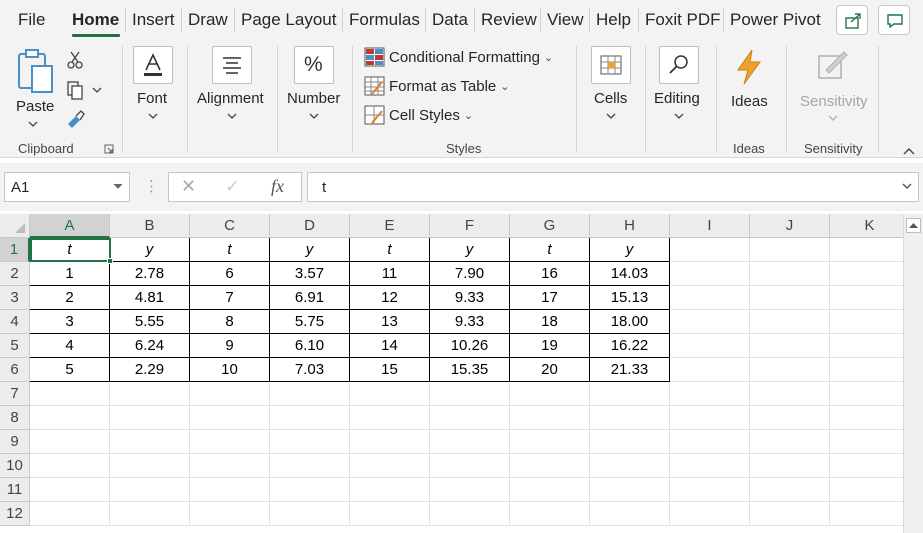 Image resolution: width=923 pixels, height=533 pixels. What do you see at coordinates (150, 394) in the screenshot?
I see `cell-b7` at bounding box center [150, 394].